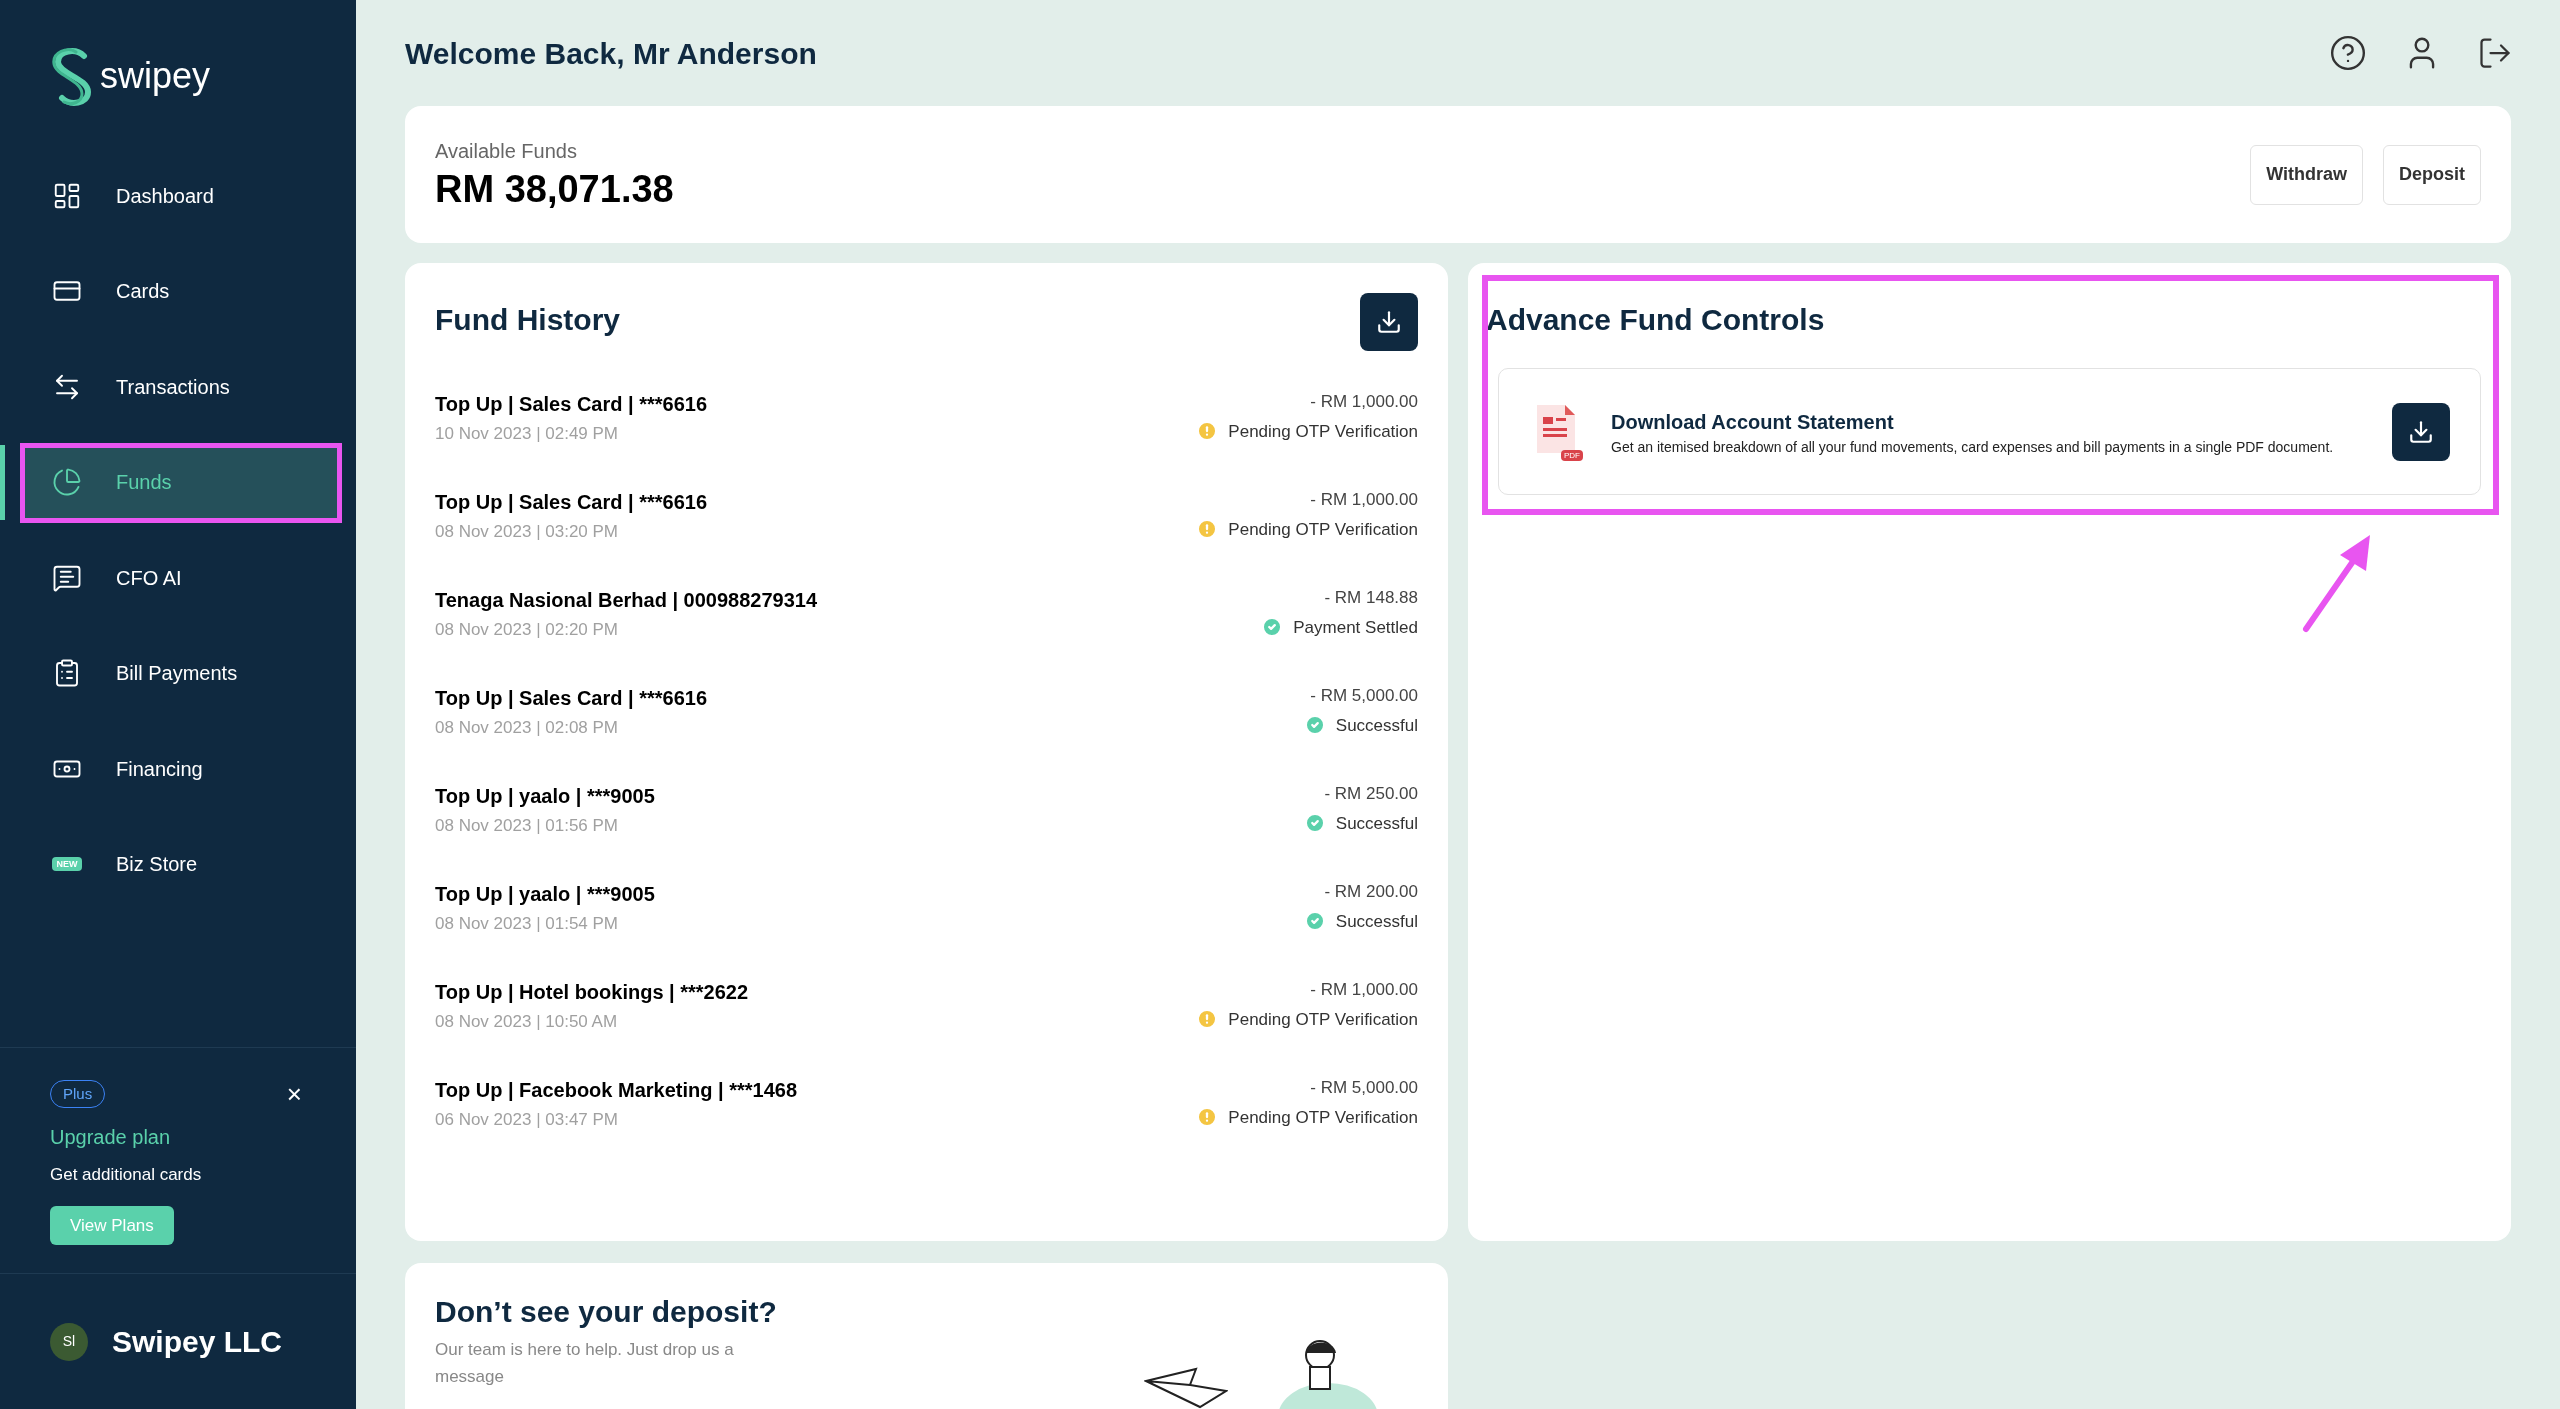 The width and height of the screenshot is (2560, 1409). I want to click on upgrade-title: Upgrade plan, so click(111, 1137).